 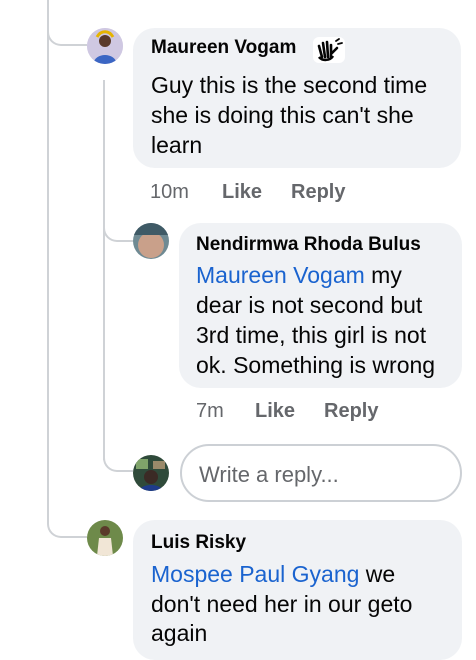 What do you see at coordinates (280, 275) in the screenshot?
I see `mention-link: Maureen Vogam` at bounding box center [280, 275].